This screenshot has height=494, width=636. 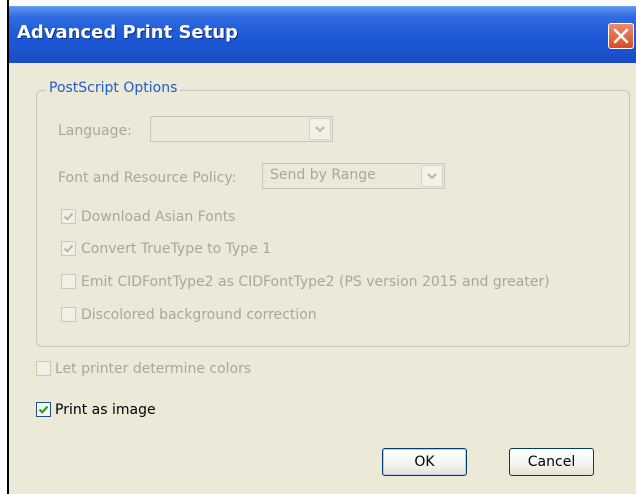 I want to click on download-asian-fonts-checkbox, so click(x=68, y=216).